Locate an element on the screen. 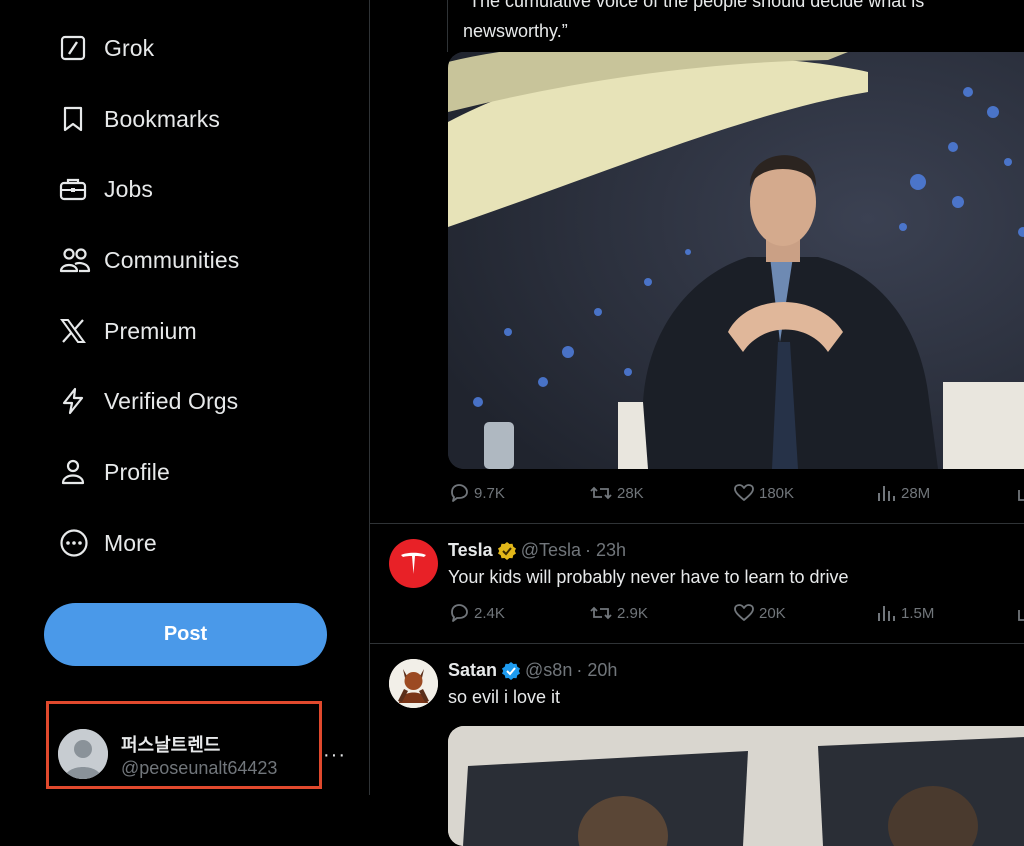 This screenshot has height=846, width=1024. post-text: so evil i love it is located at coordinates (504, 697).